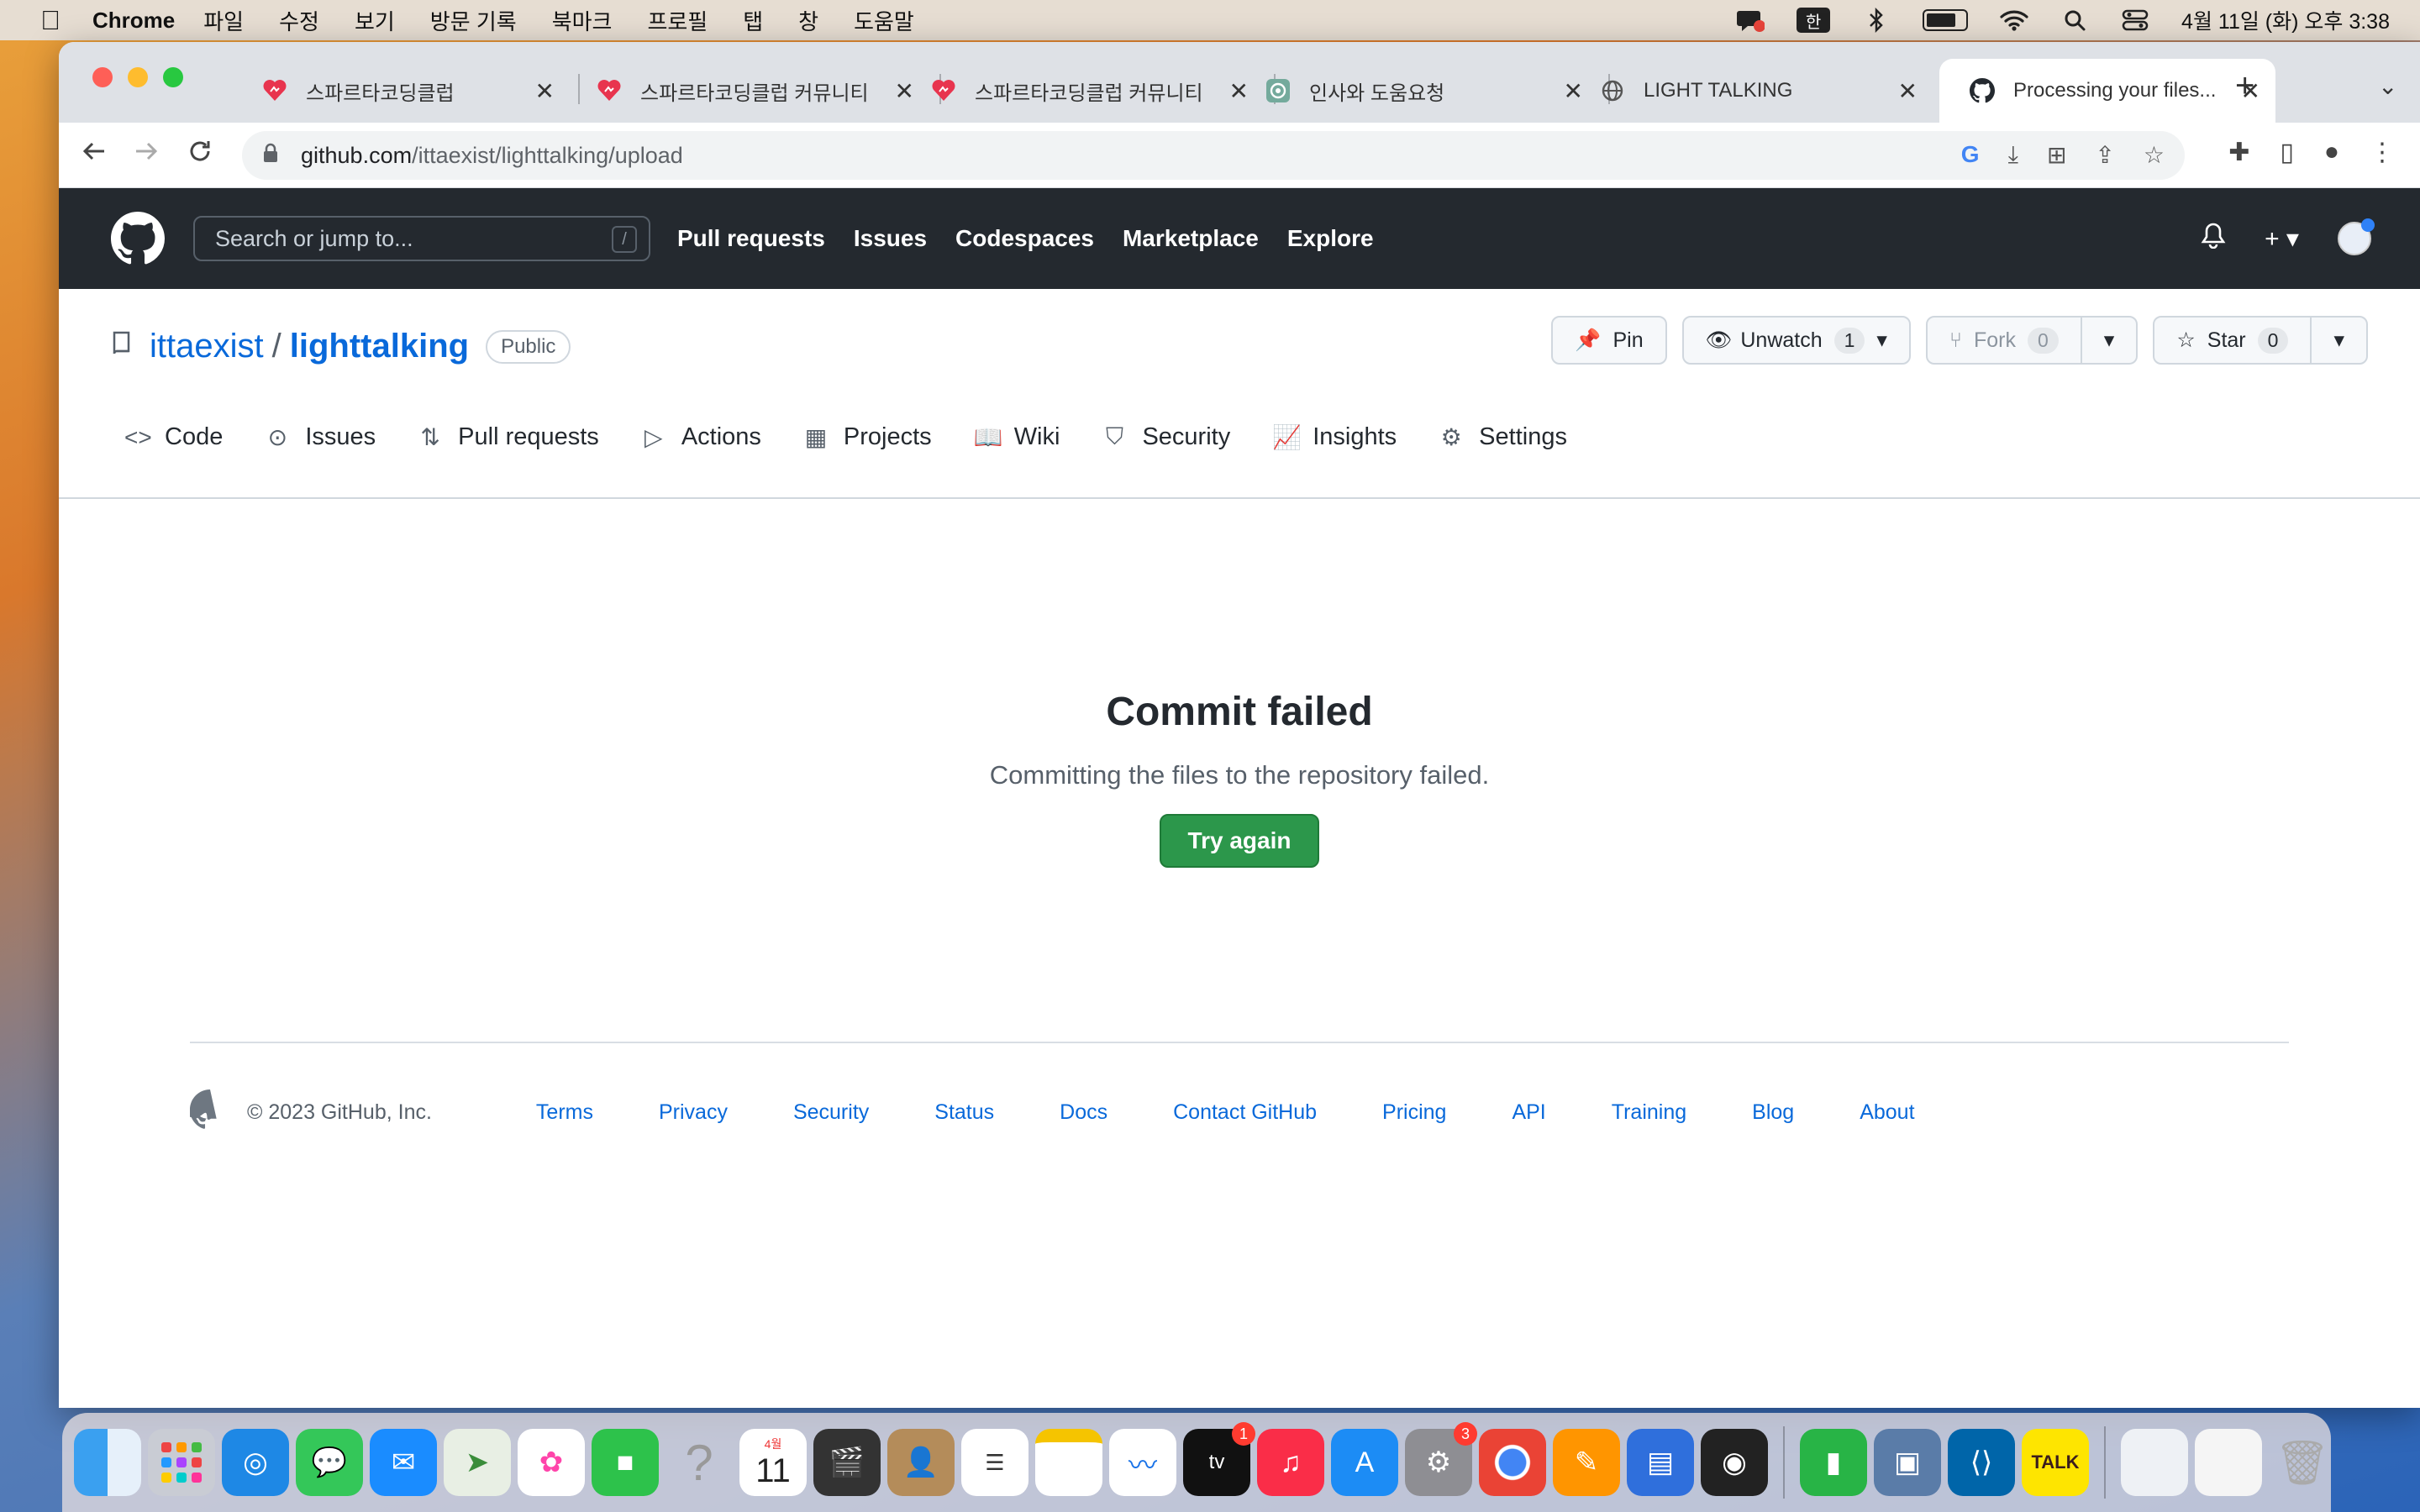 The image size is (2420, 1512). I want to click on spotlight-search-icon, so click(2074, 20).